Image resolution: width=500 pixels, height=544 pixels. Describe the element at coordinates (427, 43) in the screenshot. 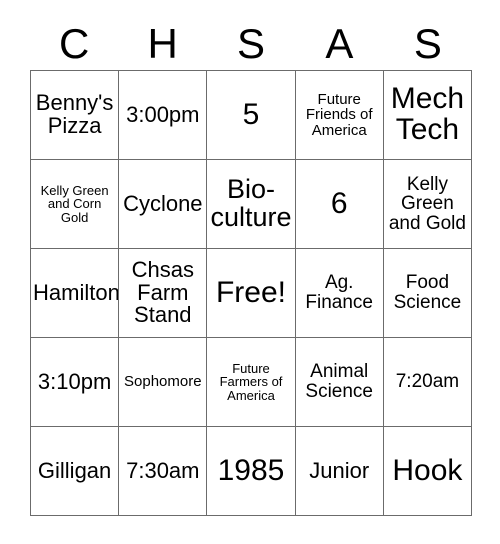

I see `bingo-header-letter-5: S` at that location.